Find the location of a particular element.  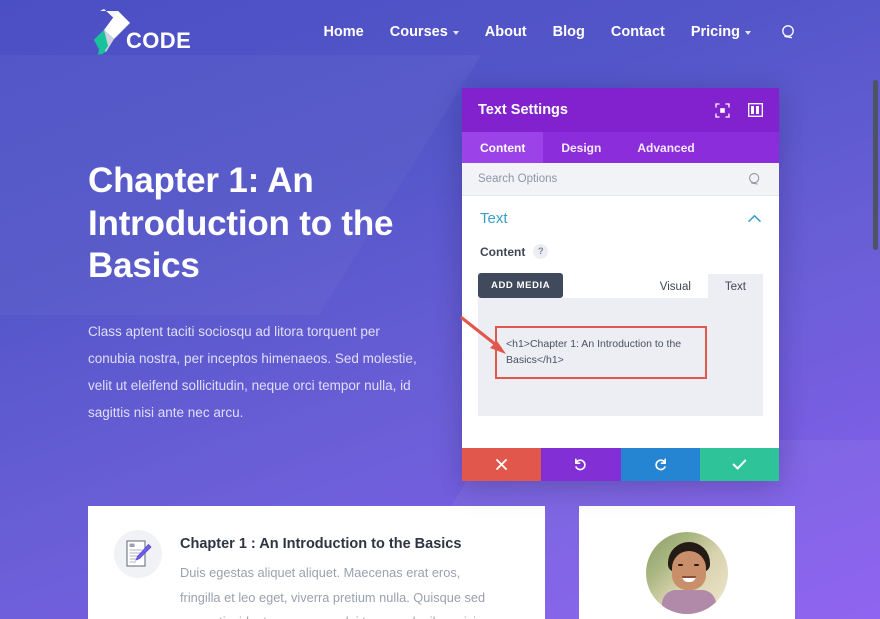

check-icon is located at coordinates (739, 464).